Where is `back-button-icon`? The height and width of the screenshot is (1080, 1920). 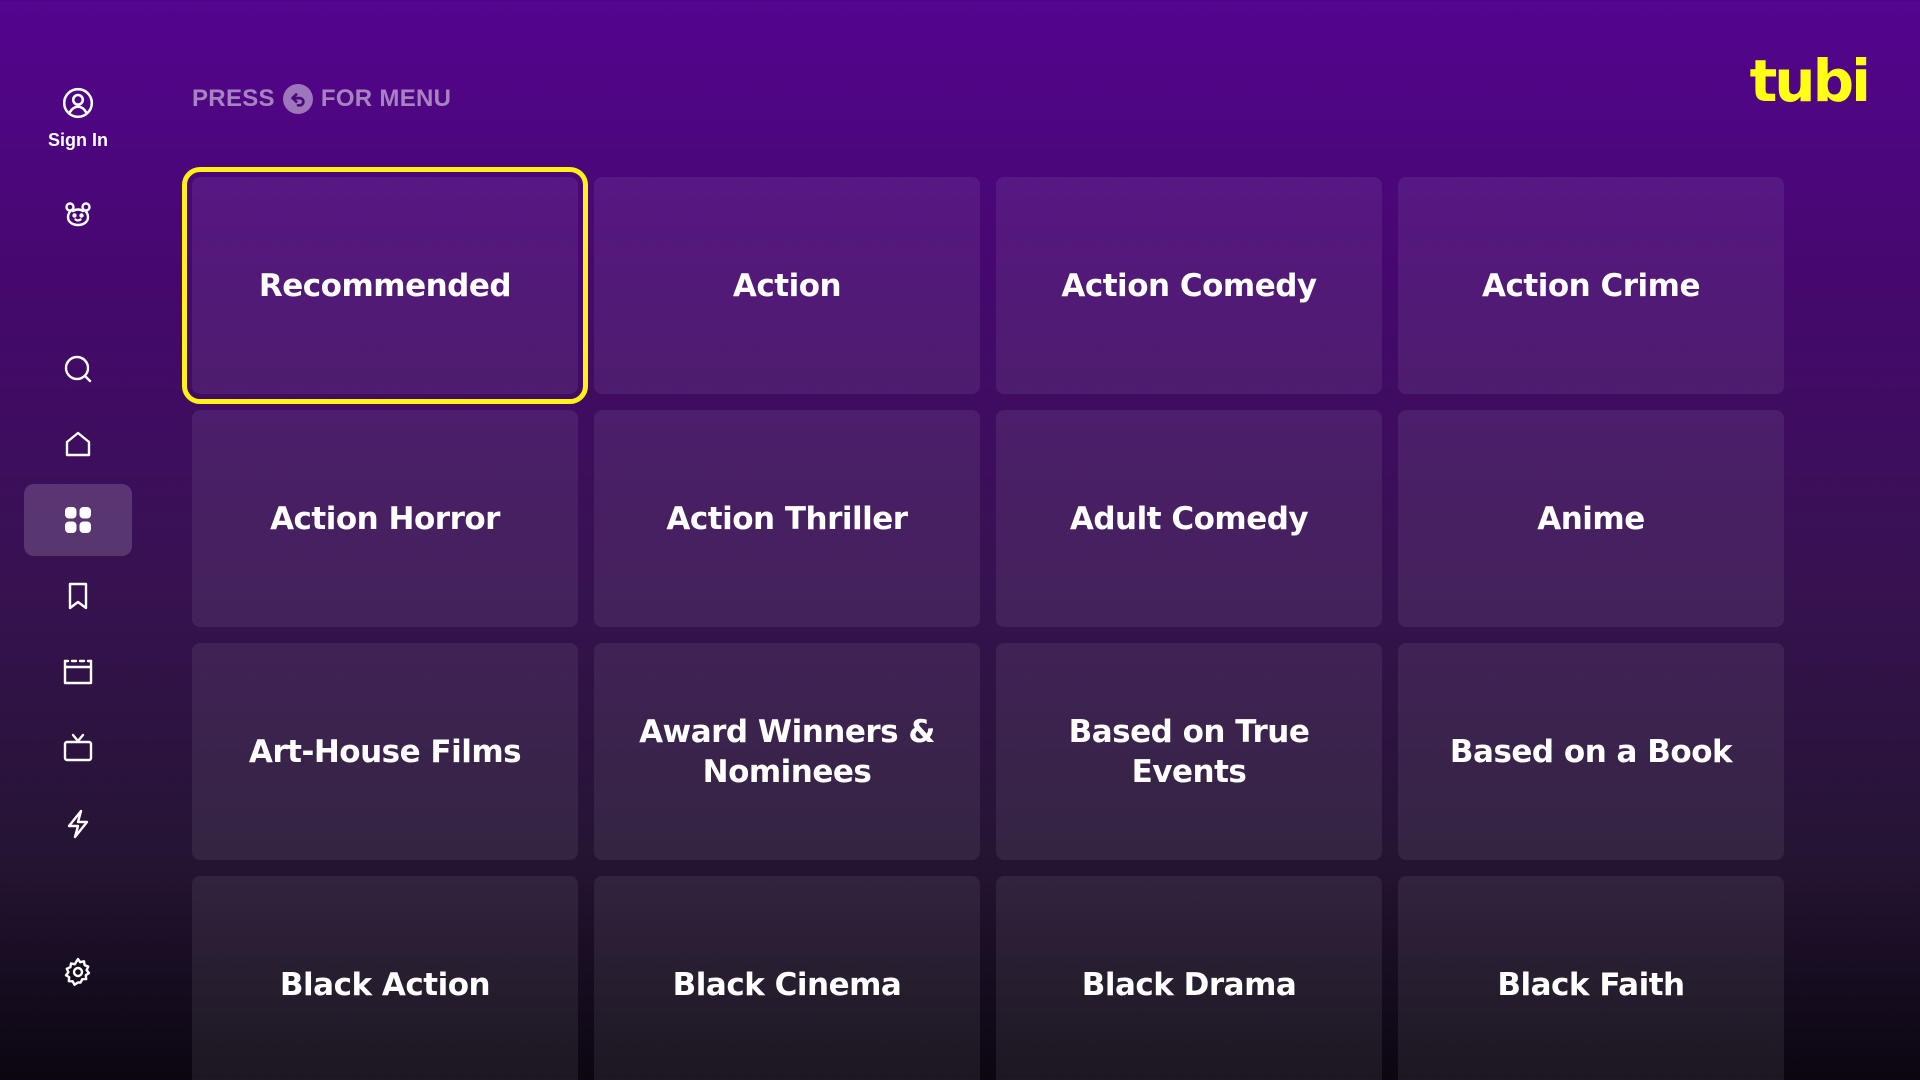 back-button-icon is located at coordinates (297, 99).